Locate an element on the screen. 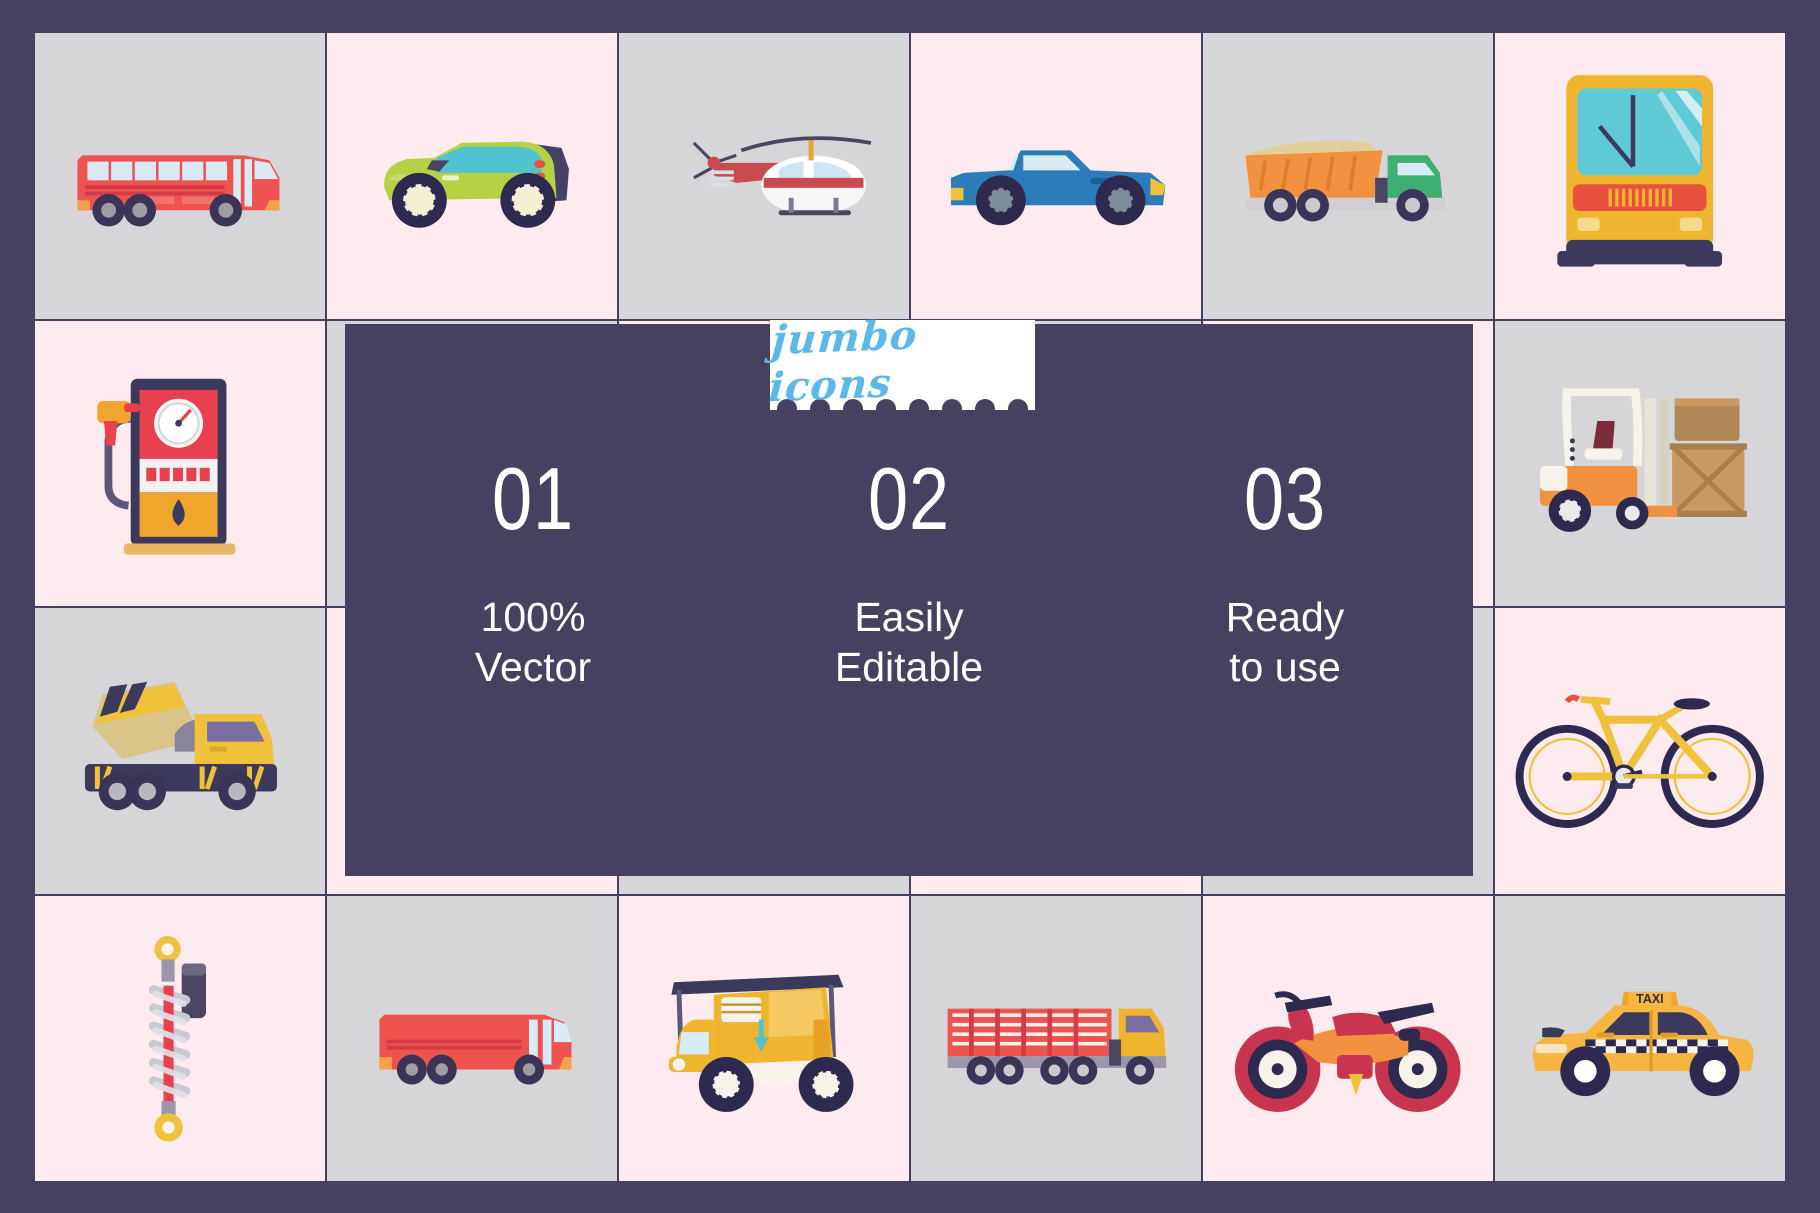 The height and width of the screenshot is (1213, 1820). tile-helicopter is located at coordinates (764, 176).